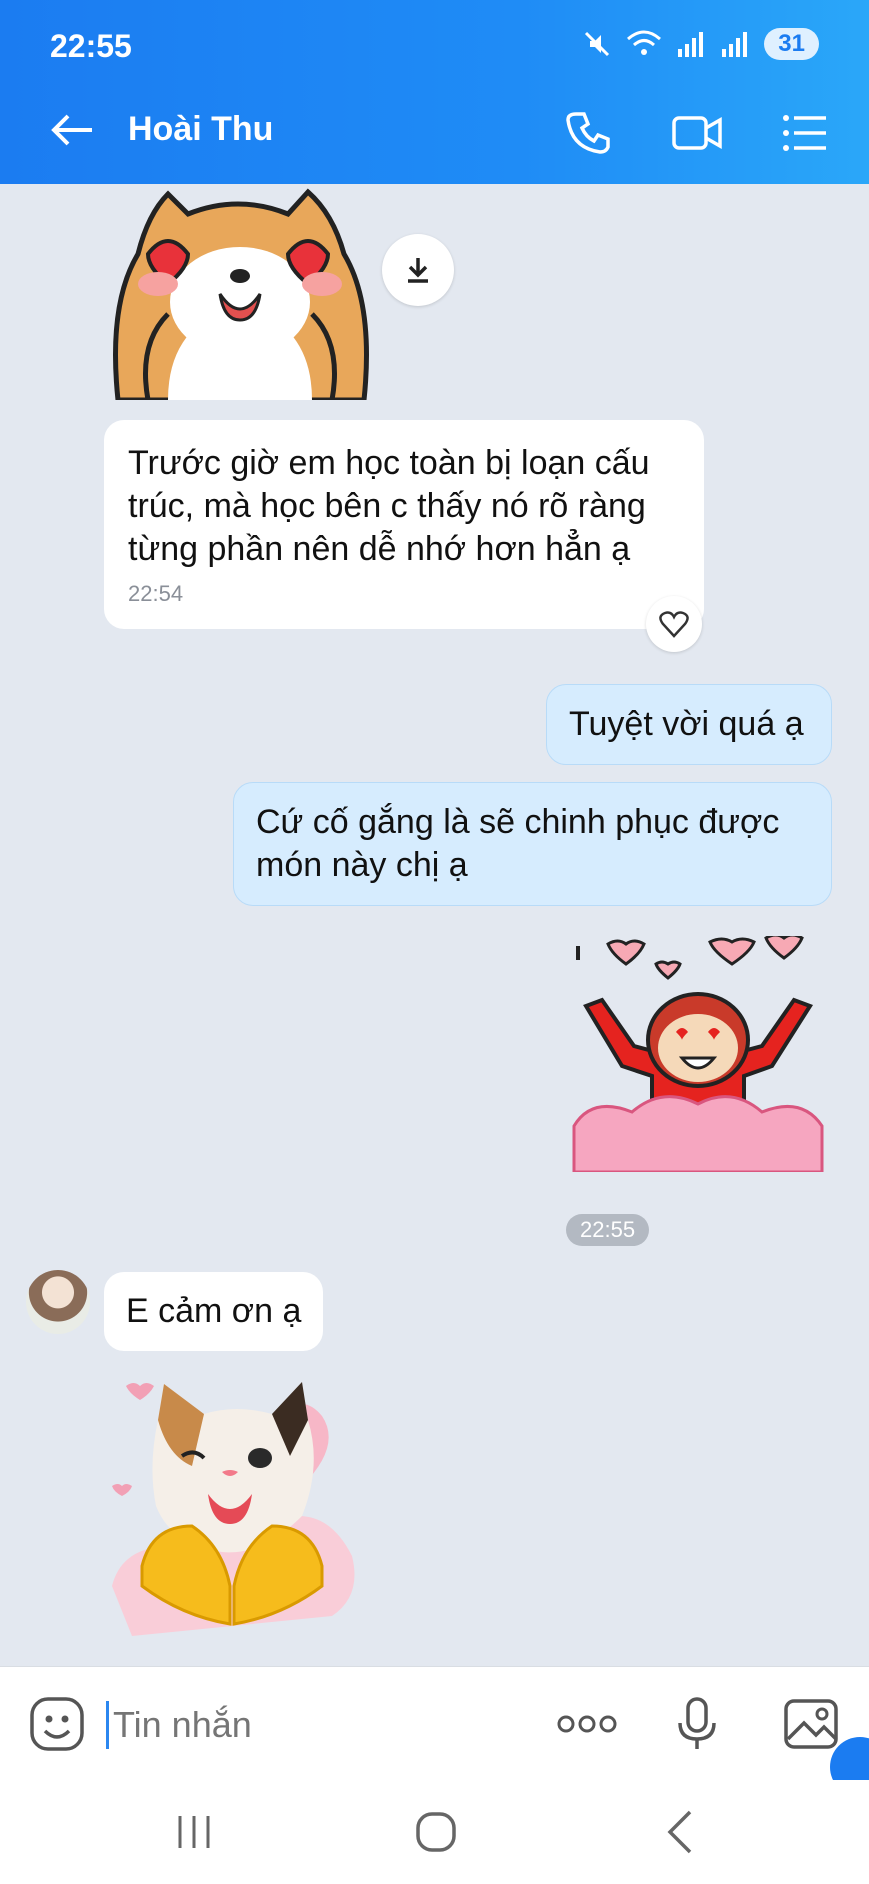 Image resolution: width=869 pixels, height=1884 pixels. Describe the element at coordinates (589, 133) in the screenshot. I see `phone-icon` at that location.